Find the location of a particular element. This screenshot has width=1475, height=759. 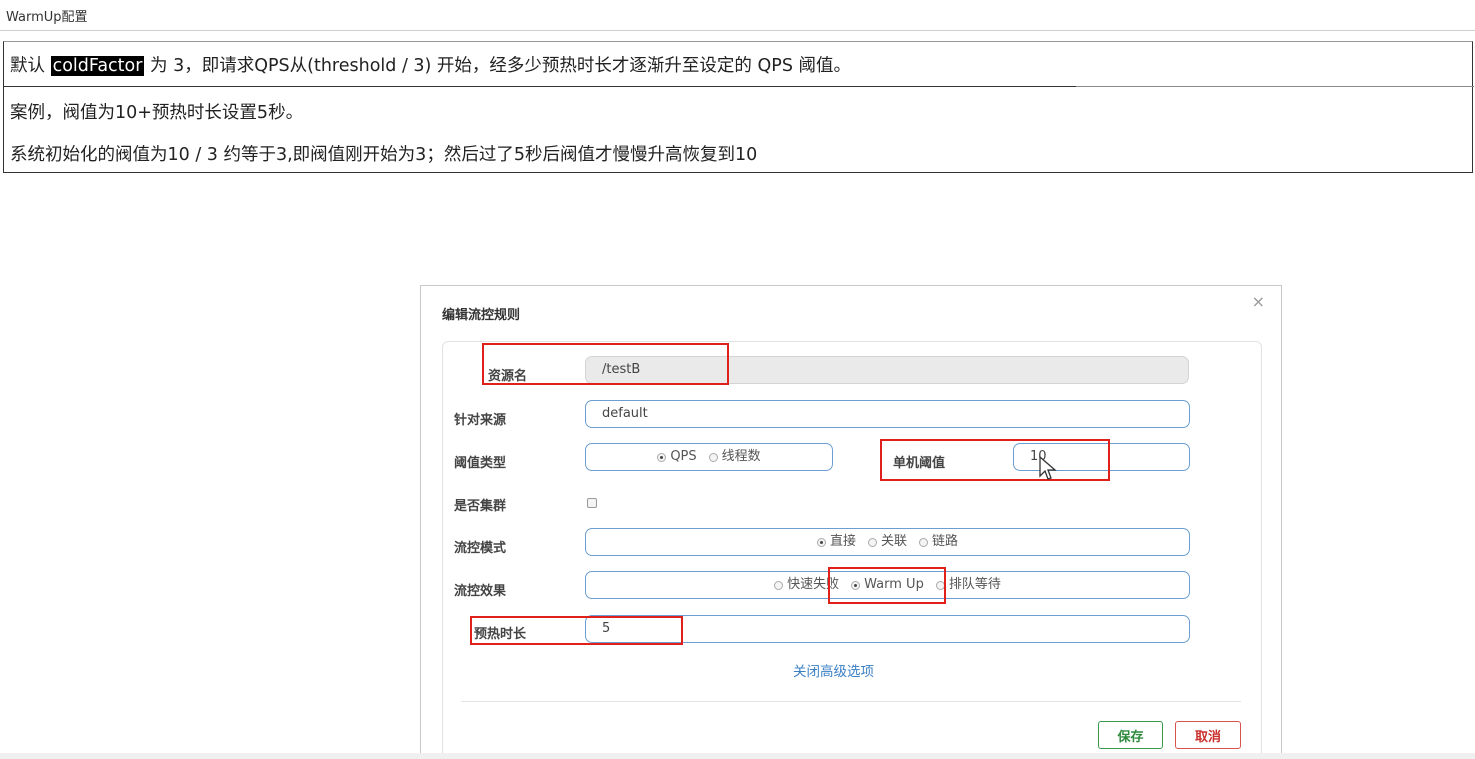

resource-label: 资源名 is located at coordinates (508, 376).